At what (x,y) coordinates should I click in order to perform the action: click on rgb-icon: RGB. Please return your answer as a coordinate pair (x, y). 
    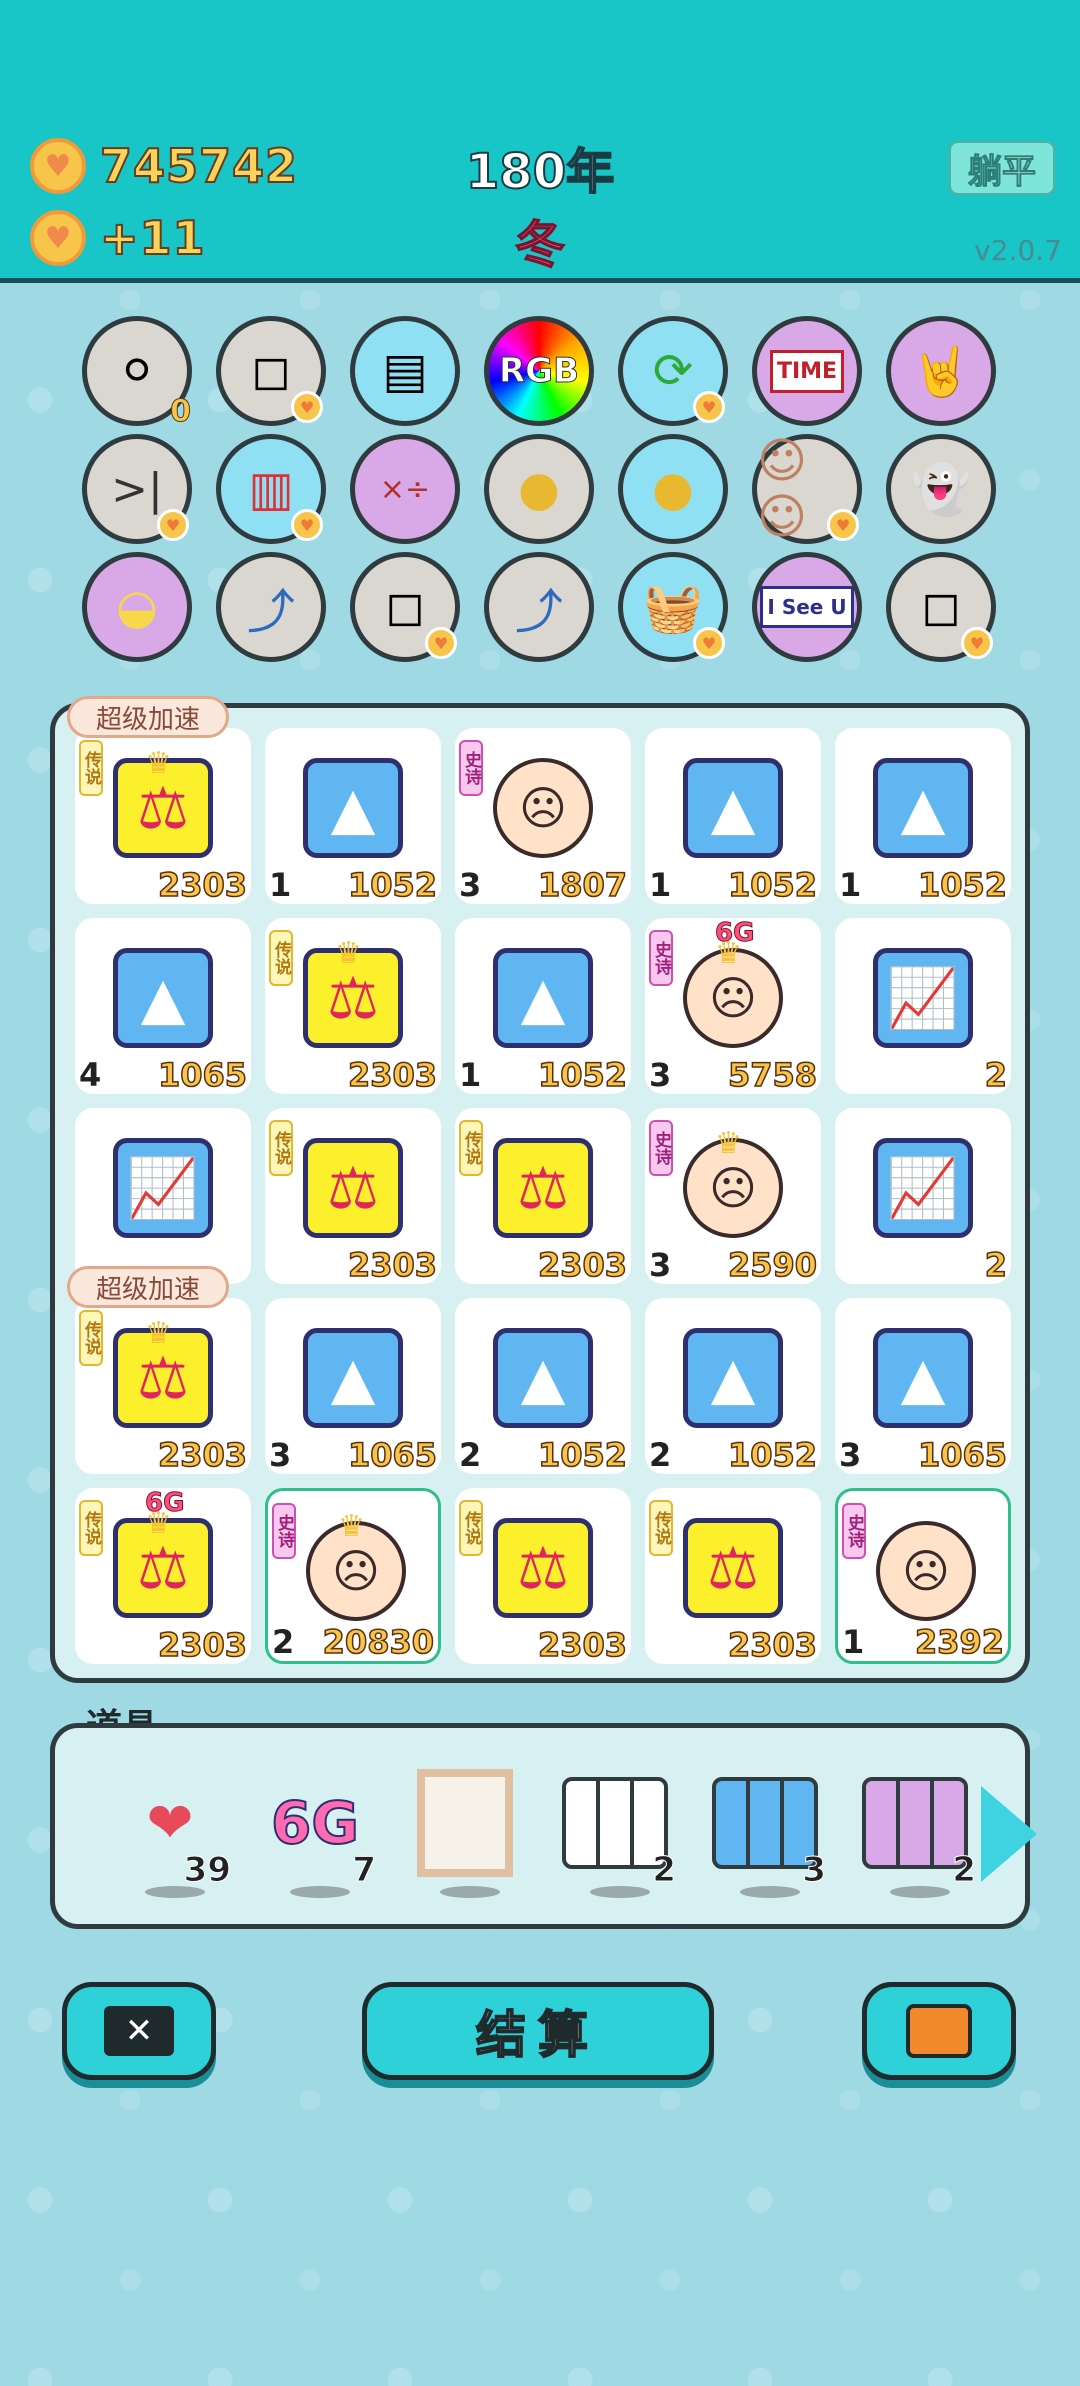
    Looking at the image, I should click on (539, 371).